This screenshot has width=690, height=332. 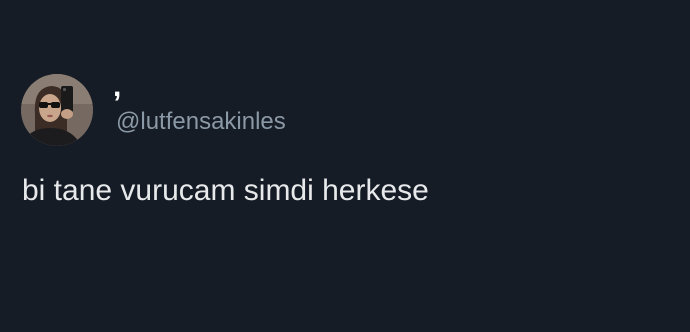 I want to click on author-avatar, so click(x=57, y=110).